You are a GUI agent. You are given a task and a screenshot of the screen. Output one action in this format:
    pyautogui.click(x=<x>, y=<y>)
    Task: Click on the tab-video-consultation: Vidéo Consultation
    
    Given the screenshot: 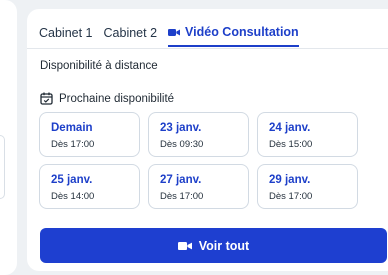 What is the action you would take?
    pyautogui.click(x=233, y=36)
    